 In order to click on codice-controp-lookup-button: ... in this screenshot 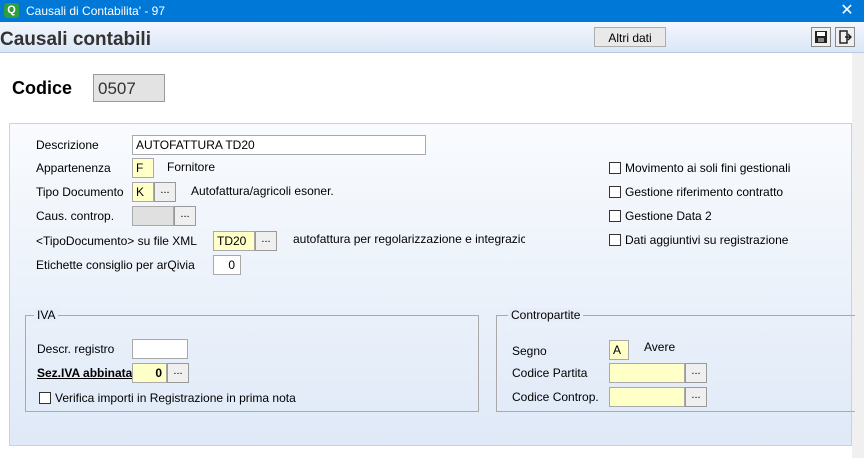, I will do `click(696, 397)`.